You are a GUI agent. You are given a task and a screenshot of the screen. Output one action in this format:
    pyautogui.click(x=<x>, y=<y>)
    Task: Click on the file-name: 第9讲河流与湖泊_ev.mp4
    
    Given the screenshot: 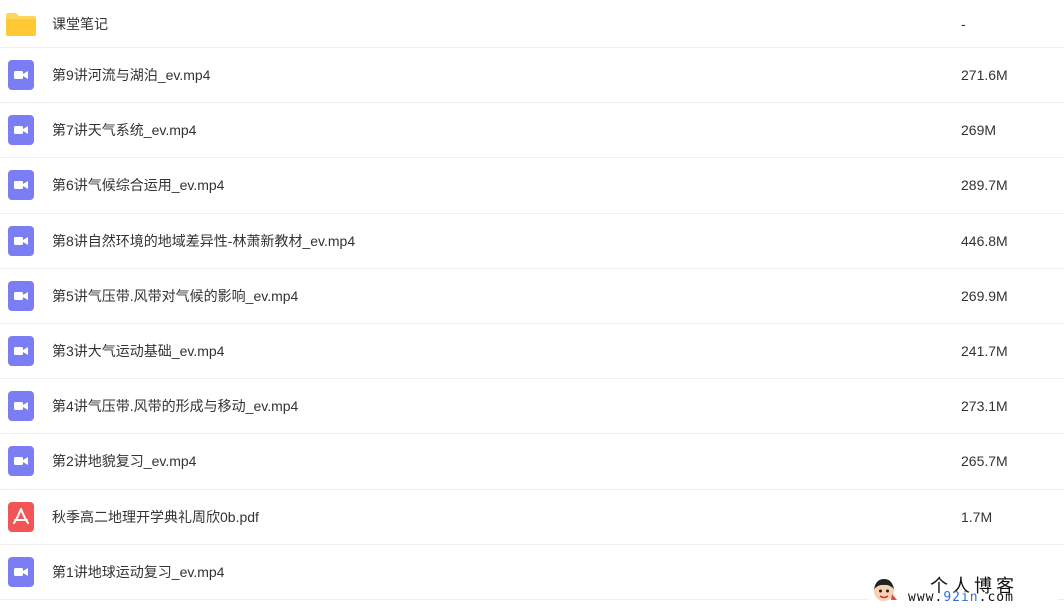 What is the action you would take?
    pyautogui.click(x=131, y=75)
    